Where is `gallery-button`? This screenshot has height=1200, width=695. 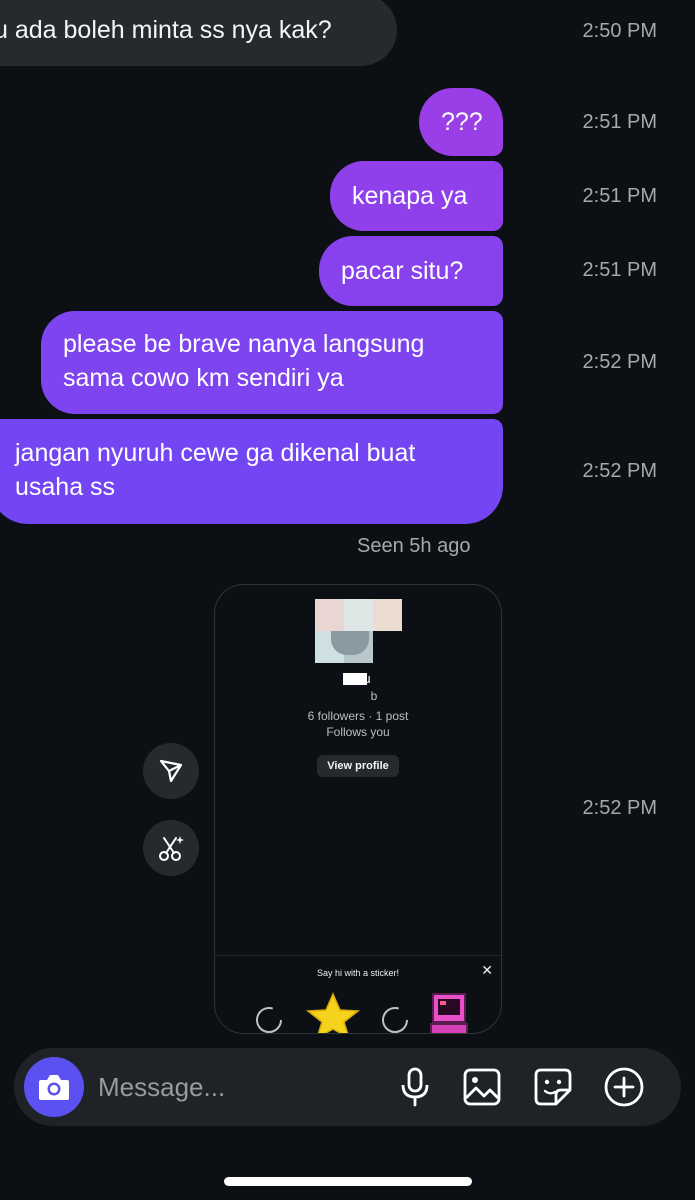
gallery-button is located at coordinates (482, 1087).